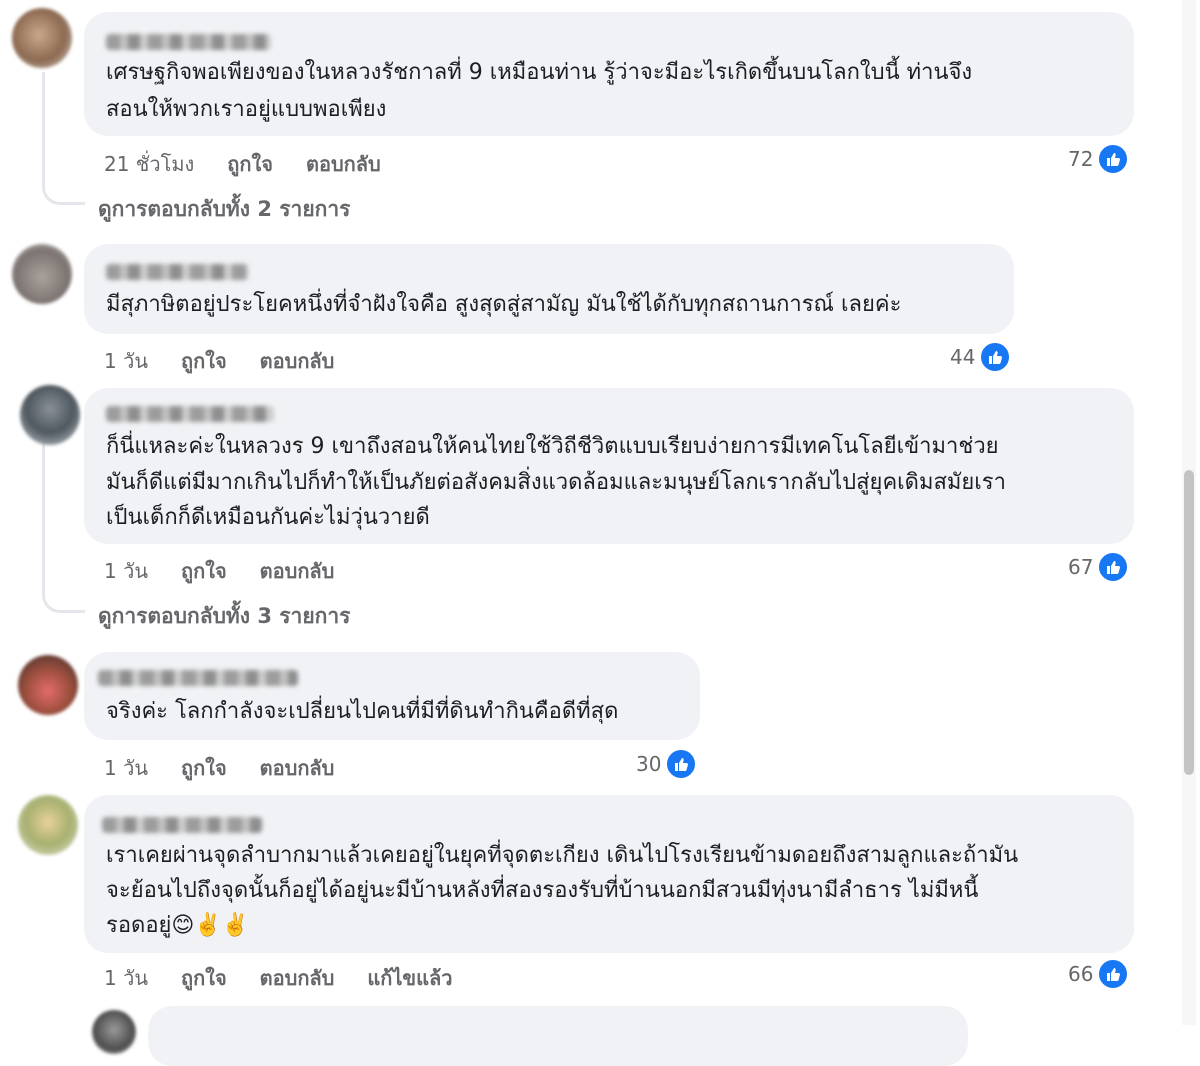  I want to click on reaction-count-value: 72, so click(1081, 159).